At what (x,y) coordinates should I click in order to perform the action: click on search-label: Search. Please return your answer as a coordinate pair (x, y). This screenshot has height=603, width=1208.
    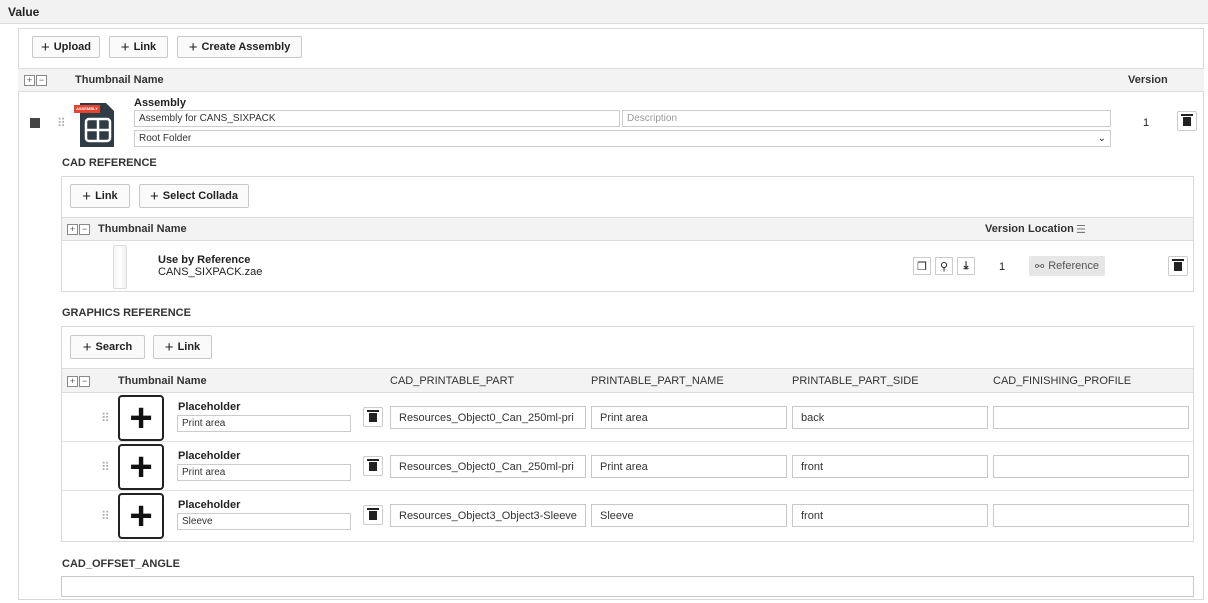
    Looking at the image, I should click on (114, 347).